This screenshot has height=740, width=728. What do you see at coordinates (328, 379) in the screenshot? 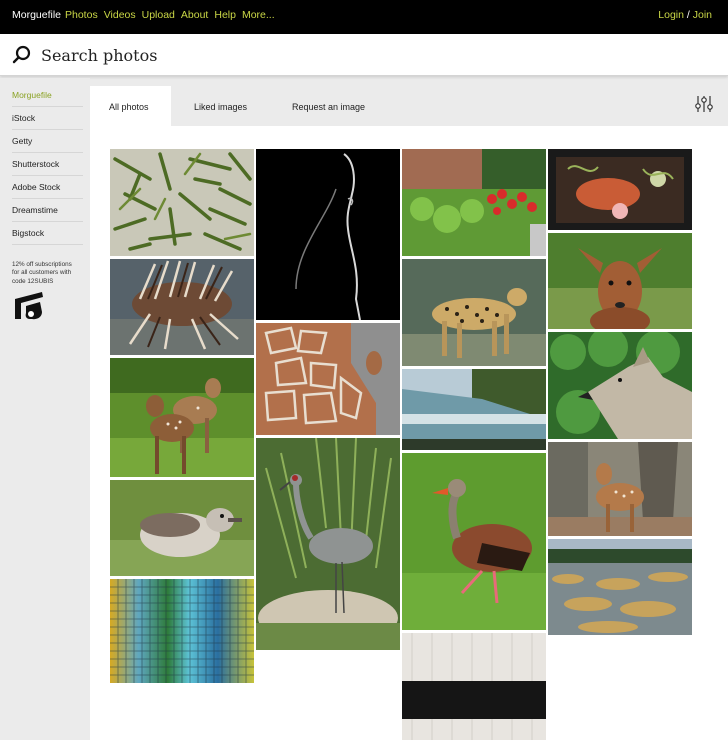
I see `photo-giraffes` at bounding box center [328, 379].